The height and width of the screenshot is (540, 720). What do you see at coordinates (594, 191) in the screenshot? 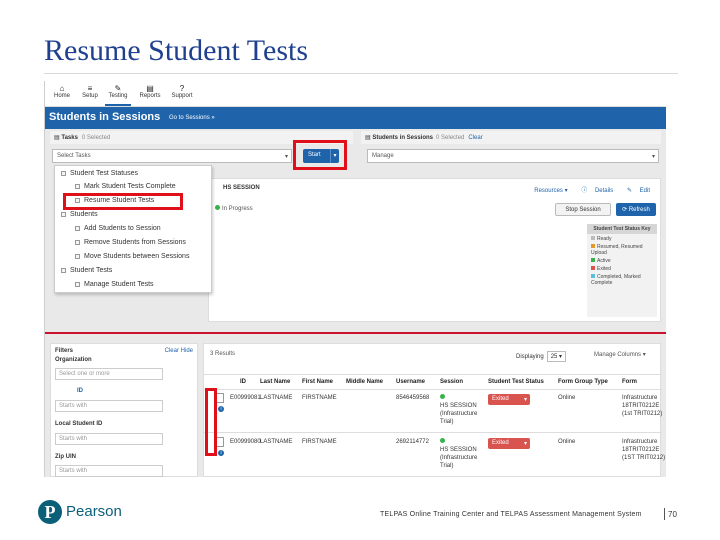
I see `details-link: ⓘ Details` at bounding box center [594, 191].